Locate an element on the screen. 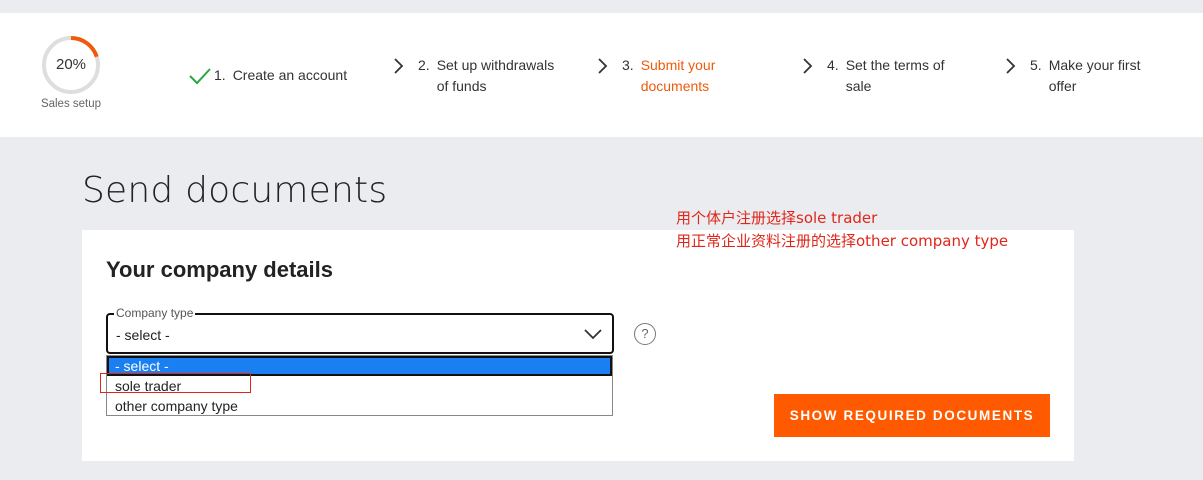  annotation-line: 用正常企业资料注册的选择other company type is located at coordinates (842, 241).